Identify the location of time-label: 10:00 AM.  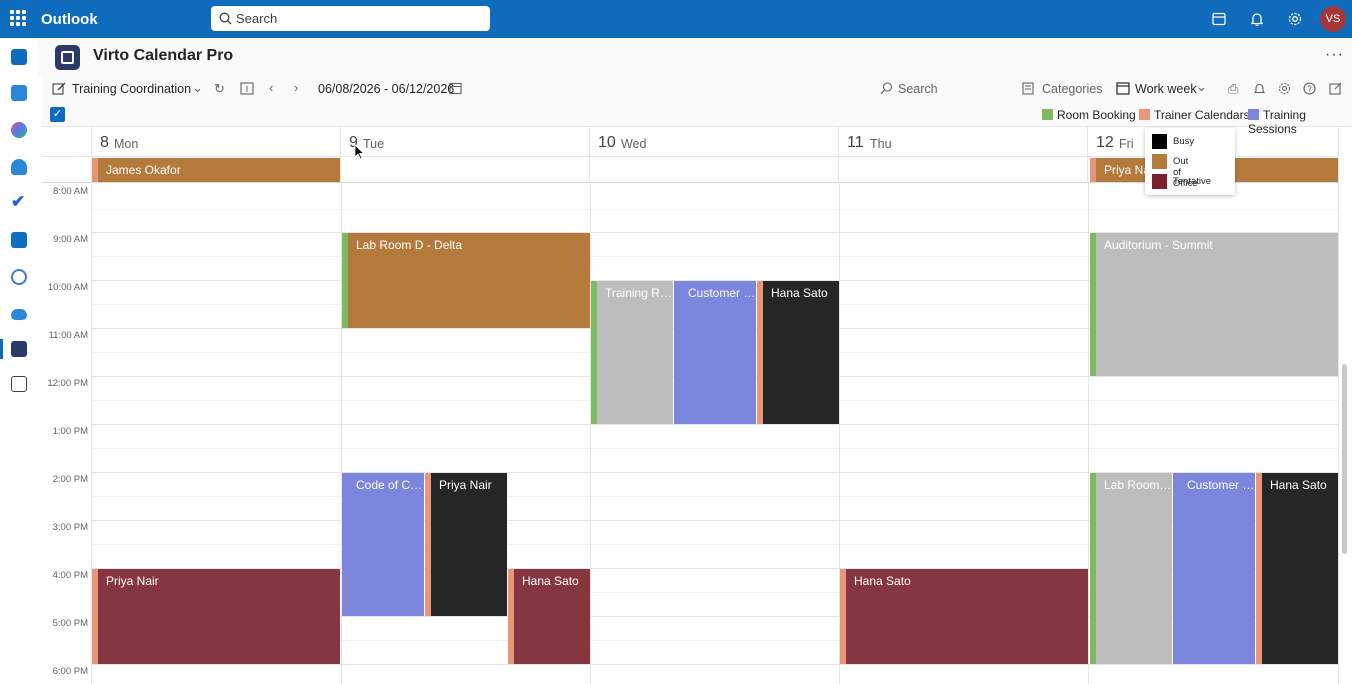
(67, 287).